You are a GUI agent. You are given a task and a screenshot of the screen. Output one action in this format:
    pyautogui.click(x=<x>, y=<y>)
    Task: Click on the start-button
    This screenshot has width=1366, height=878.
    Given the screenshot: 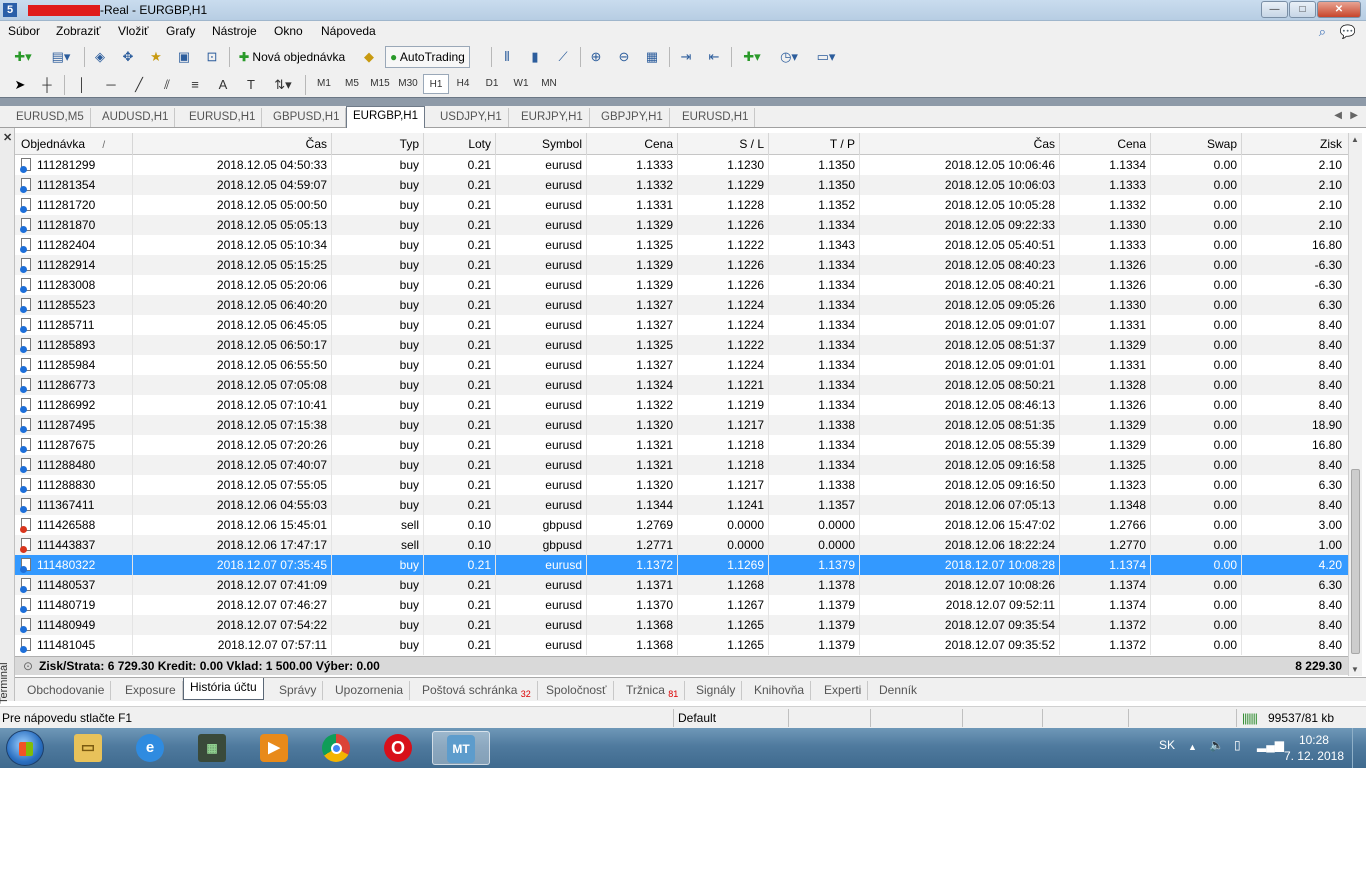 What is the action you would take?
    pyautogui.click(x=25, y=748)
    